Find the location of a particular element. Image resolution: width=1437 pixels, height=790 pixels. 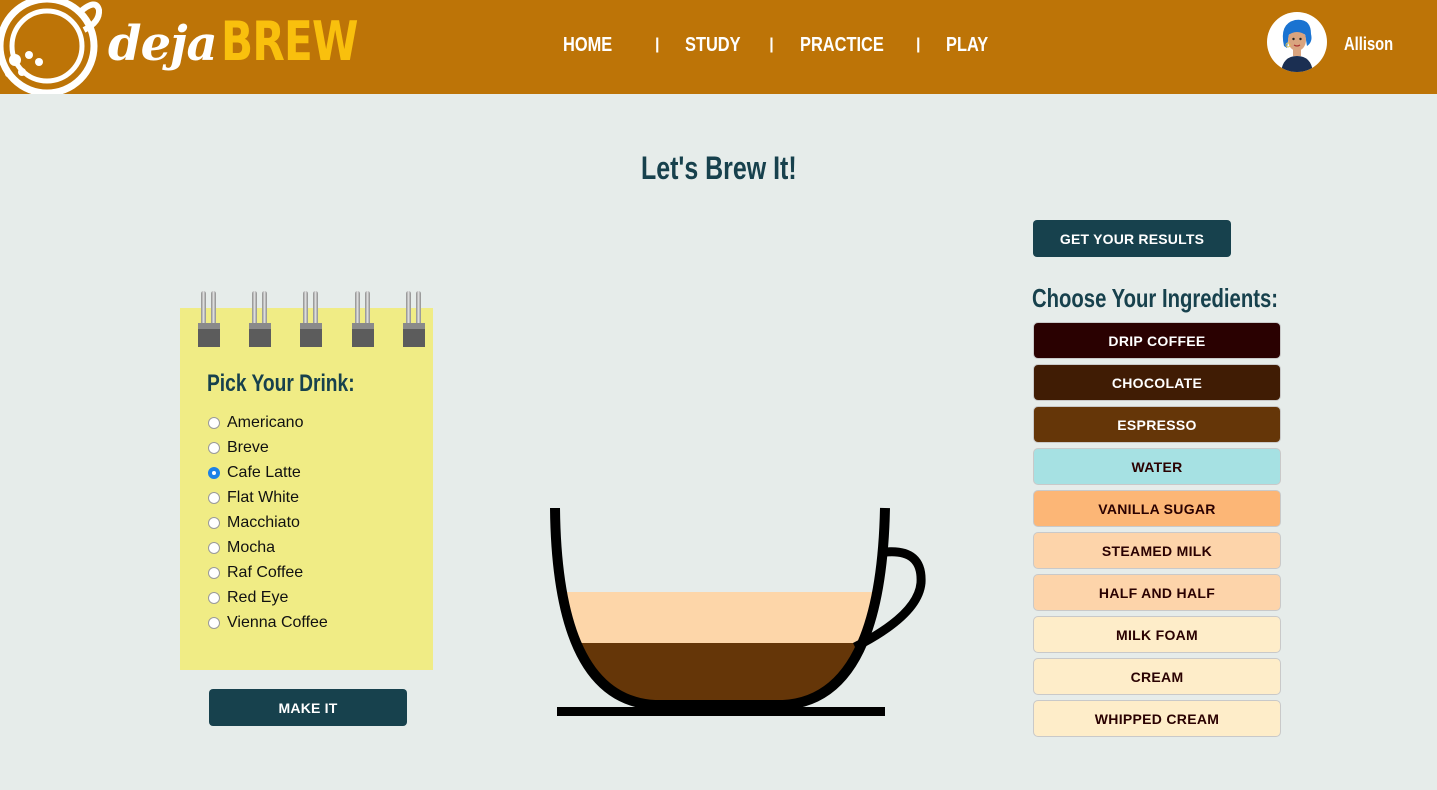

ingredients-title: Choose Your Ingredients: is located at coordinates (1155, 298).